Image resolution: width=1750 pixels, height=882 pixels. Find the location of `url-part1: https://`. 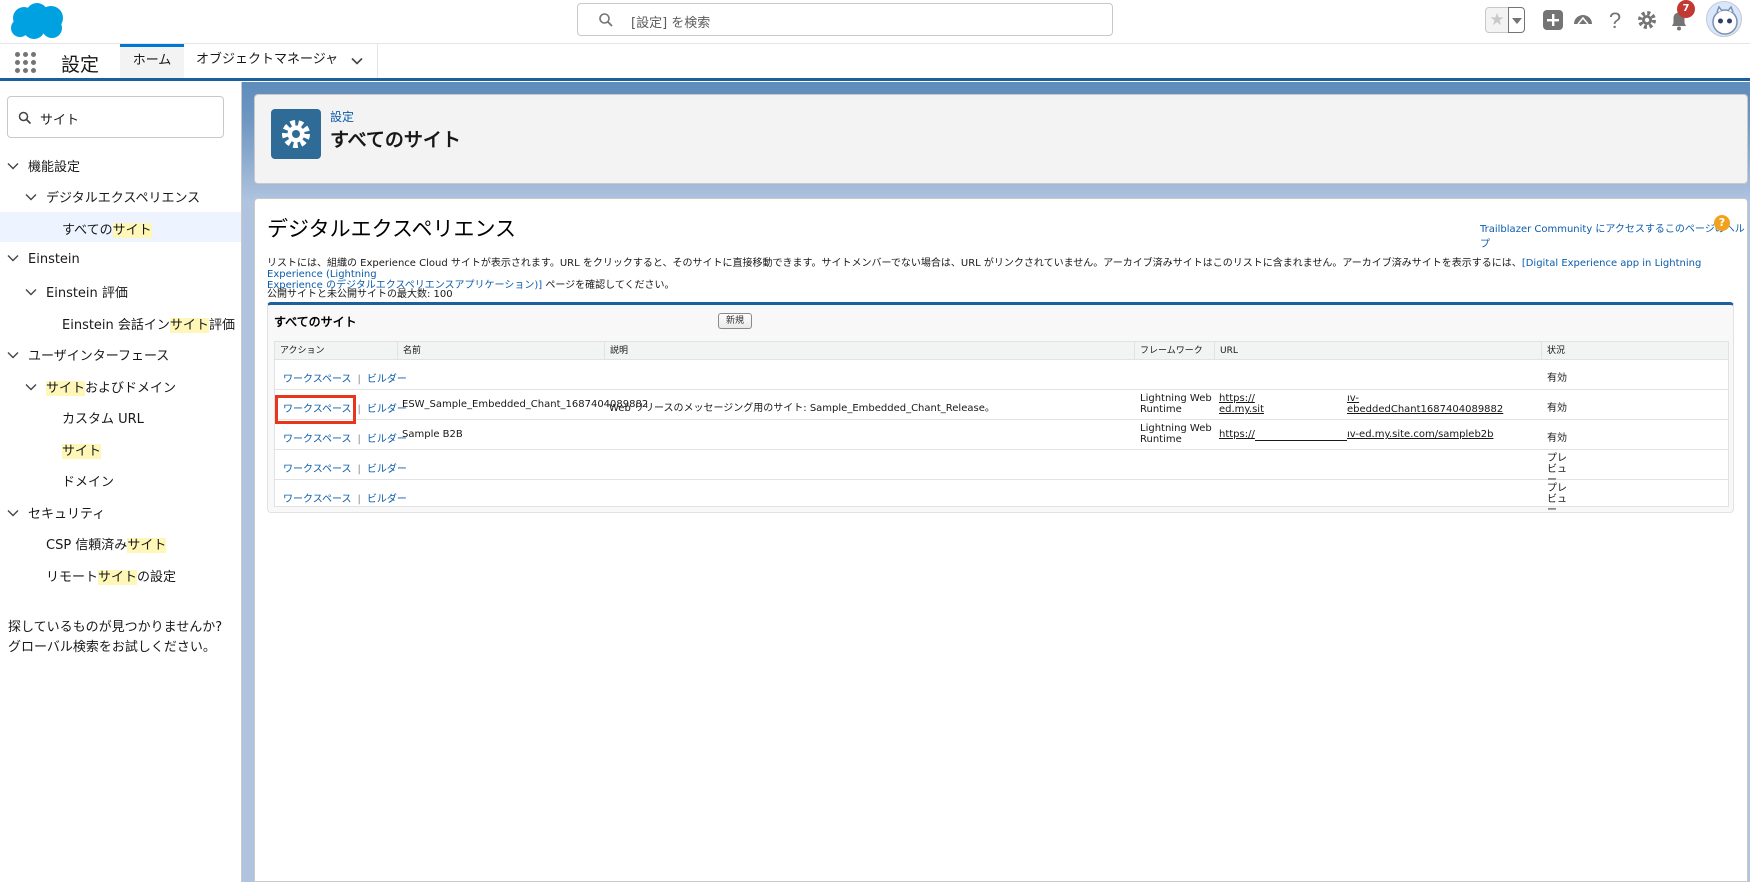

url-part1: https:// is located at coordinates (1237, 434).